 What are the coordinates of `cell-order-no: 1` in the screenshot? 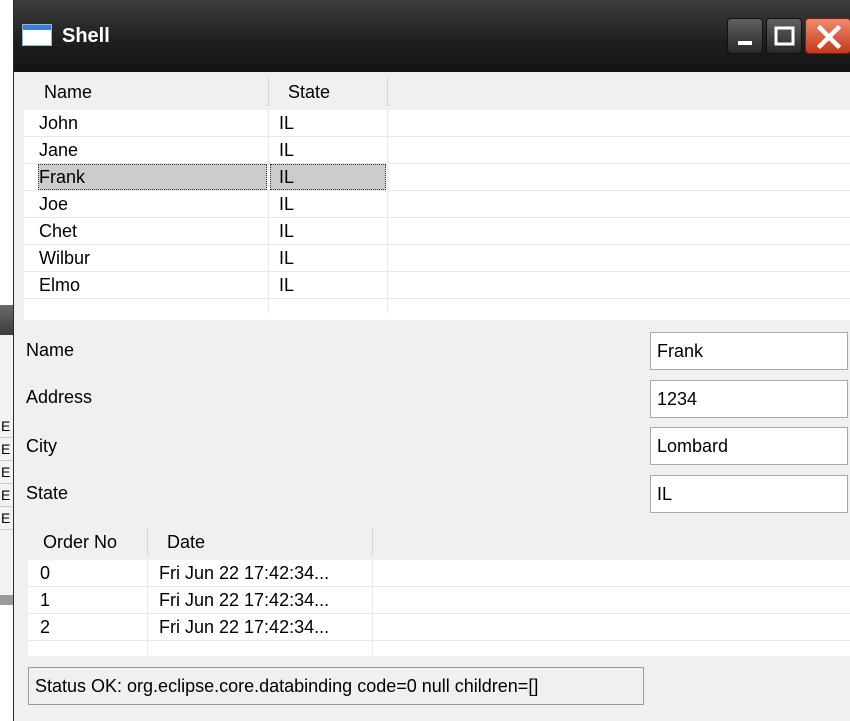 It's located at (45, 600).